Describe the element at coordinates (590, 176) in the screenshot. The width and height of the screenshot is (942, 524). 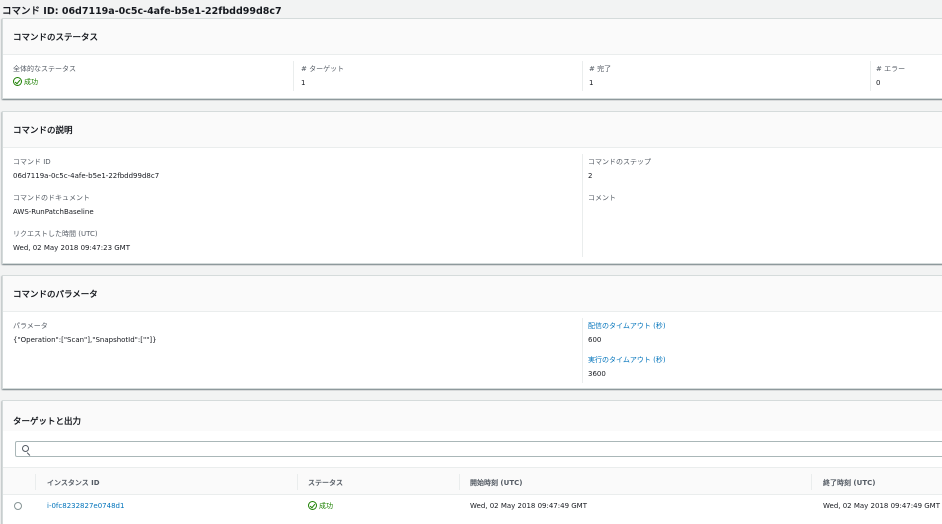
I see `steps-value: 2` at that location.